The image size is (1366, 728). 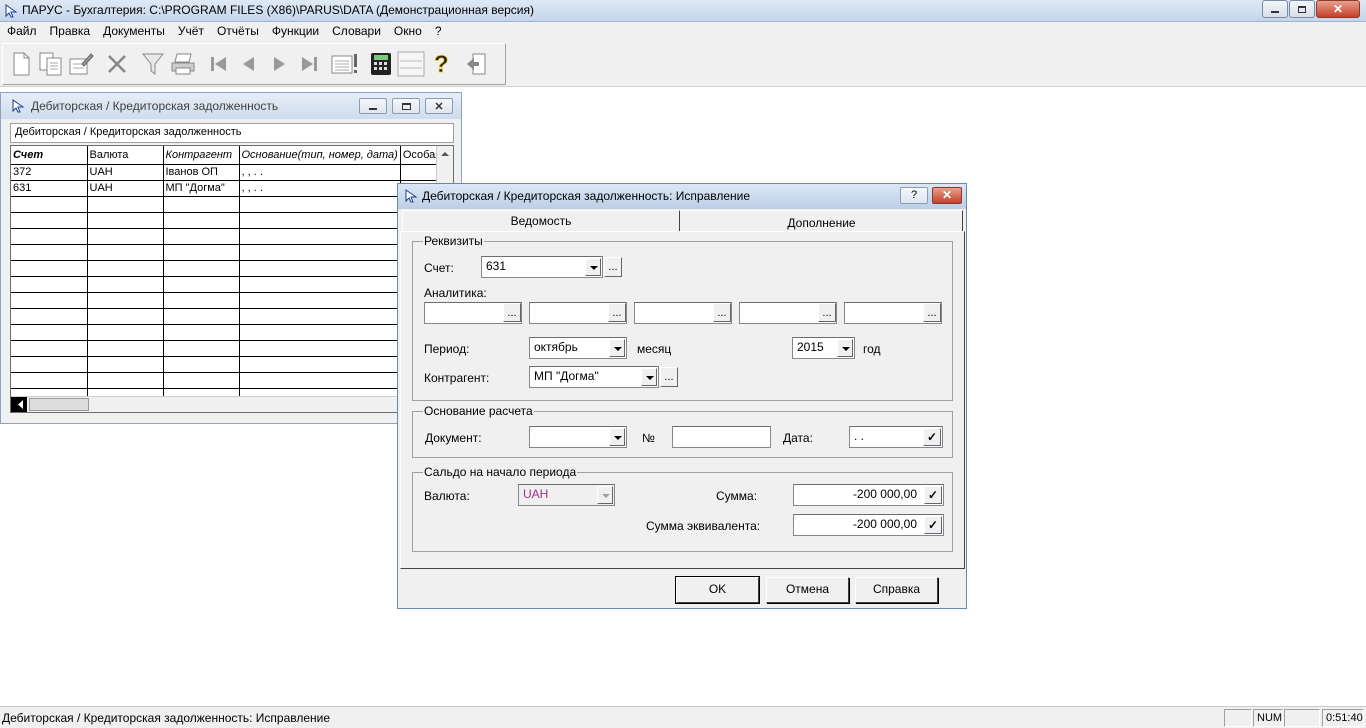 What do you see at coordinates (721, 437) in the screenshot?
I see `number-input` at bounding box center [721, 437].